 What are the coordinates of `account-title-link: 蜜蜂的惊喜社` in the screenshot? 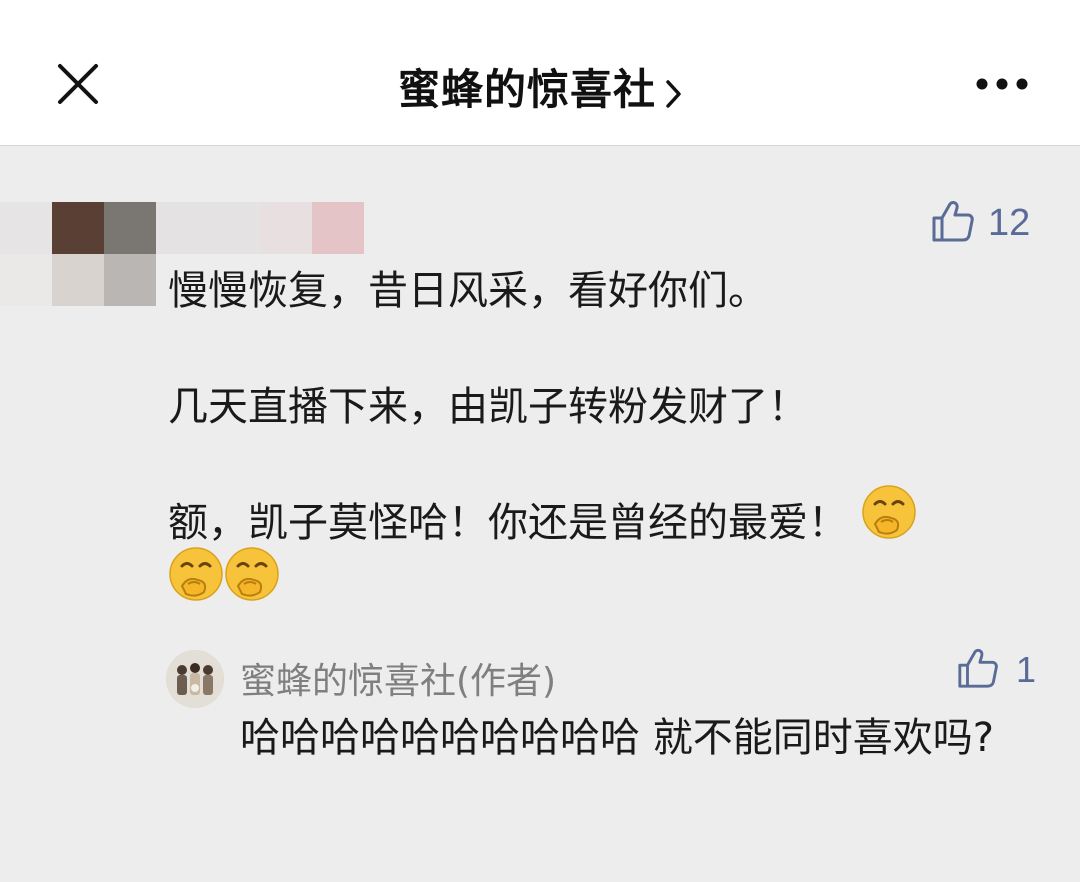 It's located at (540, 86).